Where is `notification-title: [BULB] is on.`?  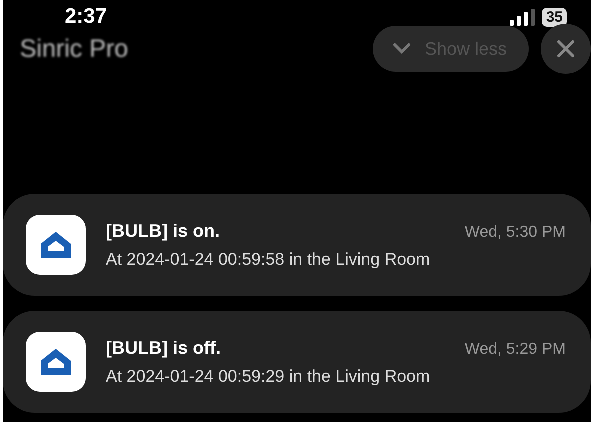
notification-title: [BULB] is on. is located at coordinates (163, 231).